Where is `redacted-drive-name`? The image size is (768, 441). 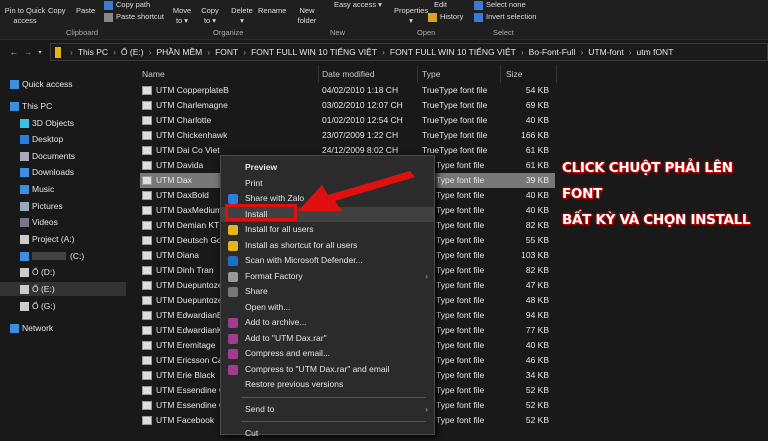
redacted-drive-name is located at coordinates (49, 256).